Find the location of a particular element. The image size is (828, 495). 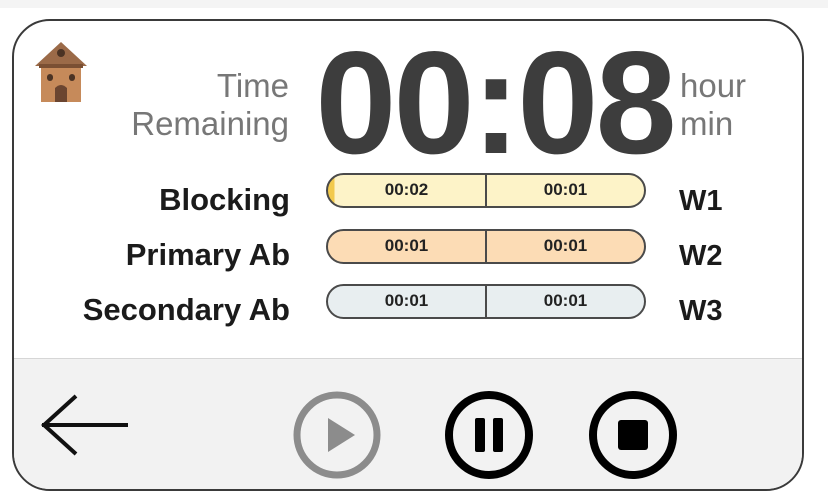

step-time-a: 00:02 is located at coordinates (407, 190).